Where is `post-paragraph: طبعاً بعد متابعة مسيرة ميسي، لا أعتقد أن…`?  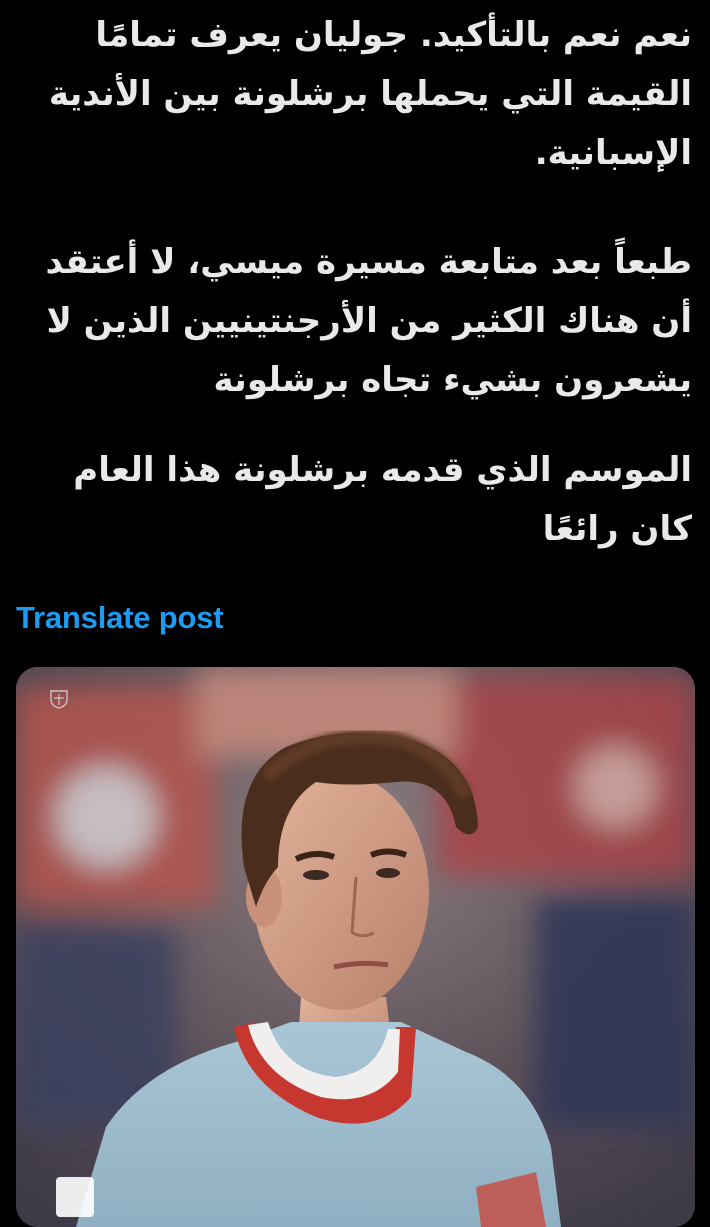 post-paragraph: طبعاً بعد متابعة مسيرة ميسي، لا أعتقد أن… is located at coordinates (368, 321).